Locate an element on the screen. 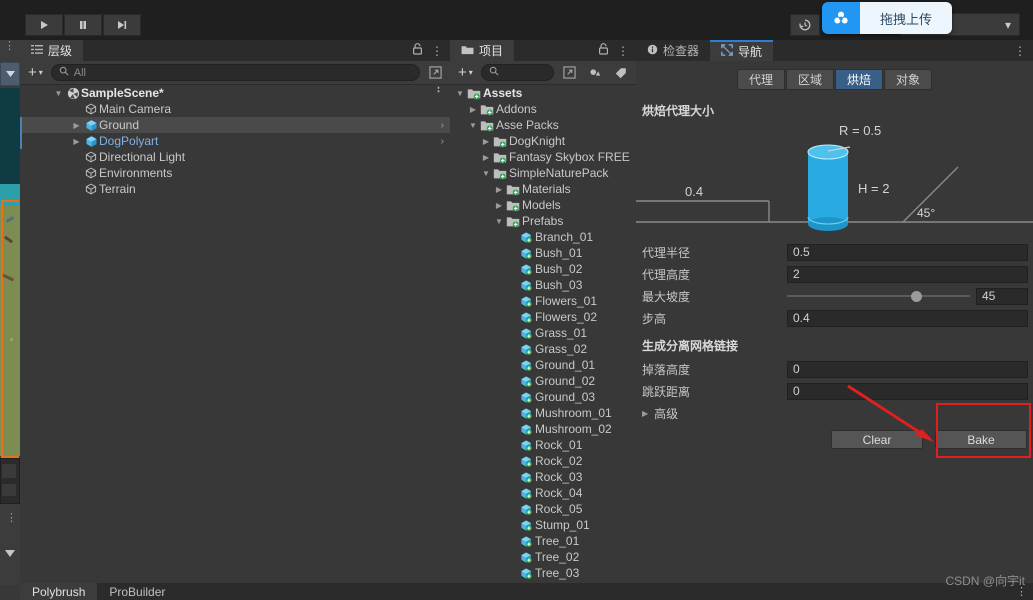 The image size is (1033, 600). navigation-tabs: 代理 区域 烘焙 对象 is located at coordinates (834, 79).